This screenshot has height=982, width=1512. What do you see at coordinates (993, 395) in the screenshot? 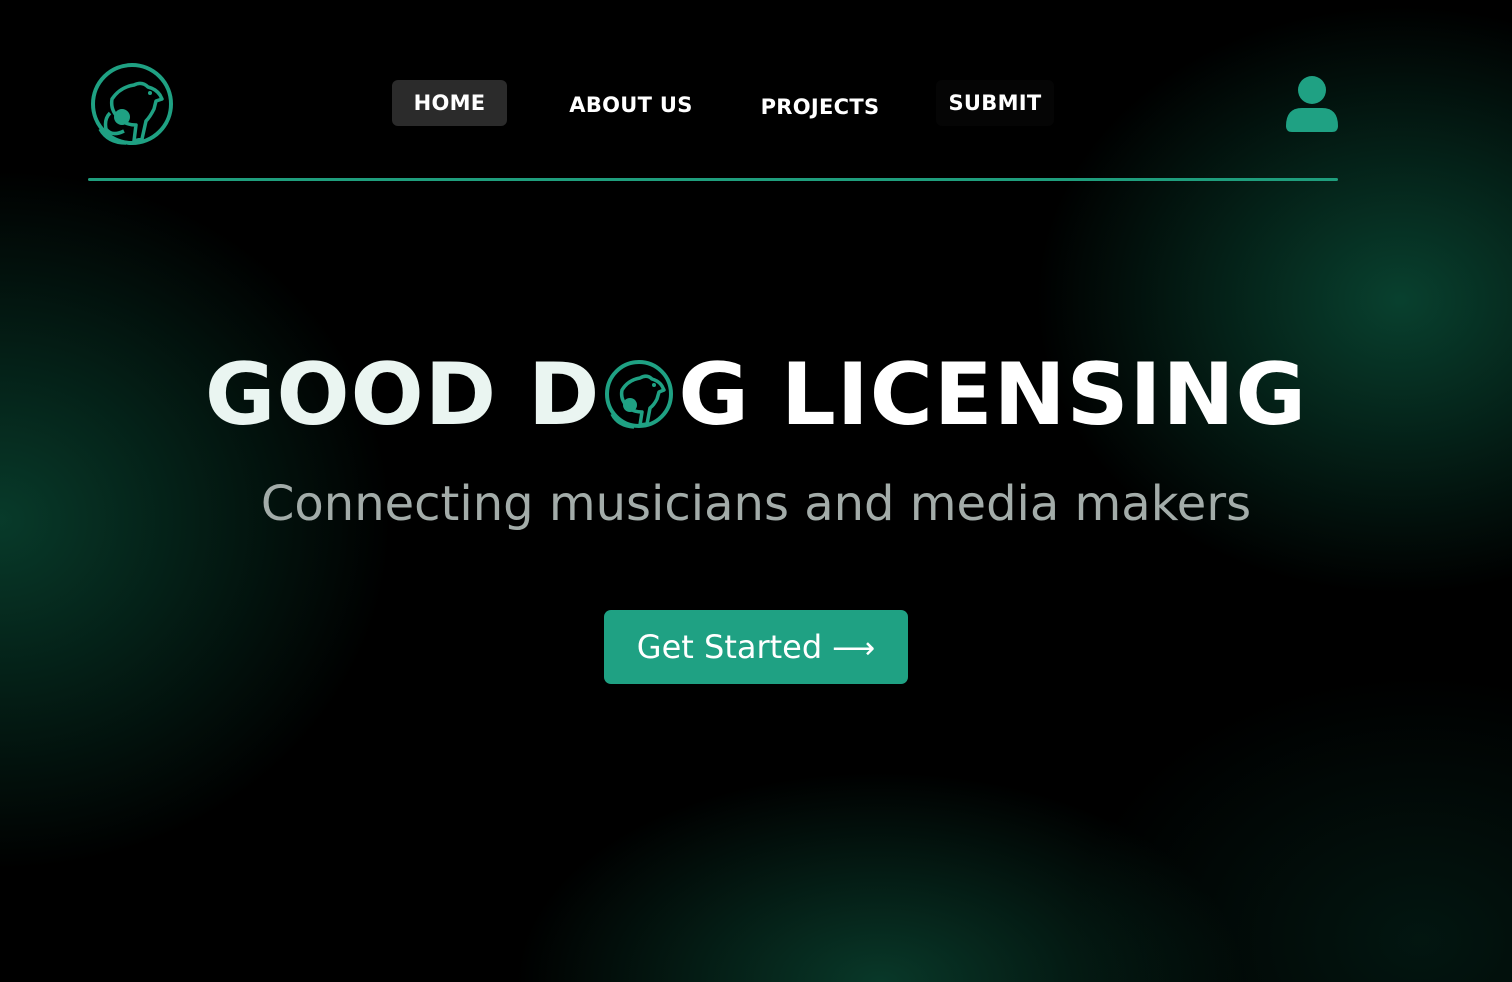
I see `hero-title-part2: G LICENSING` at bounding box center [993, 395].